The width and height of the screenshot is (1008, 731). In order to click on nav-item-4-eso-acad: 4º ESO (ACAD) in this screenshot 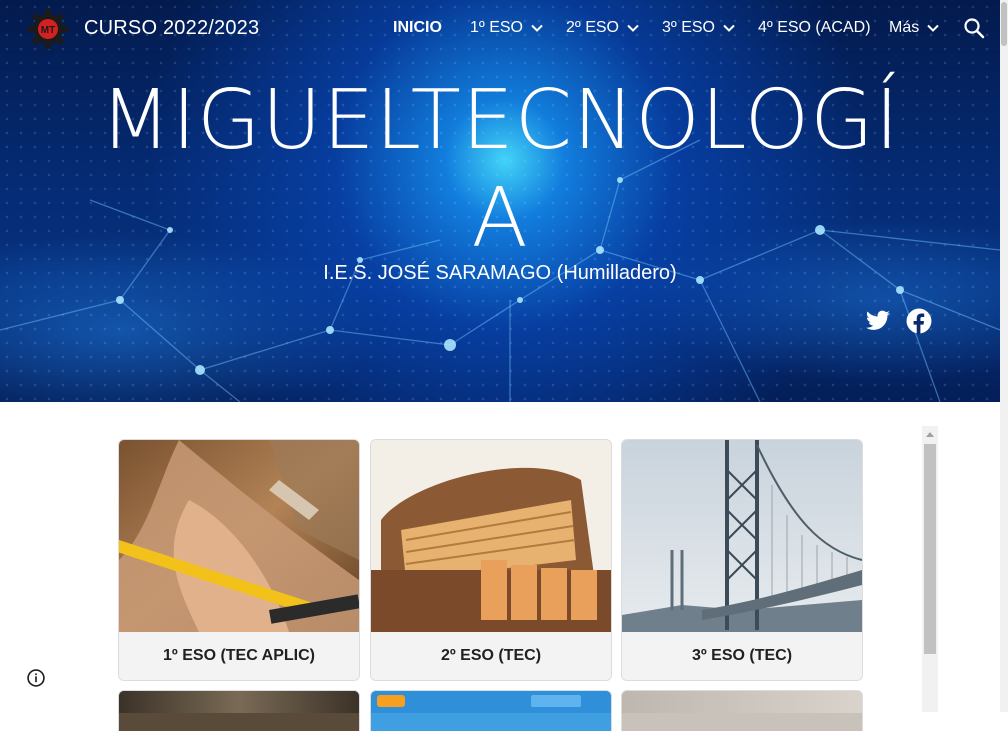, I will do `click(814, 28)`.